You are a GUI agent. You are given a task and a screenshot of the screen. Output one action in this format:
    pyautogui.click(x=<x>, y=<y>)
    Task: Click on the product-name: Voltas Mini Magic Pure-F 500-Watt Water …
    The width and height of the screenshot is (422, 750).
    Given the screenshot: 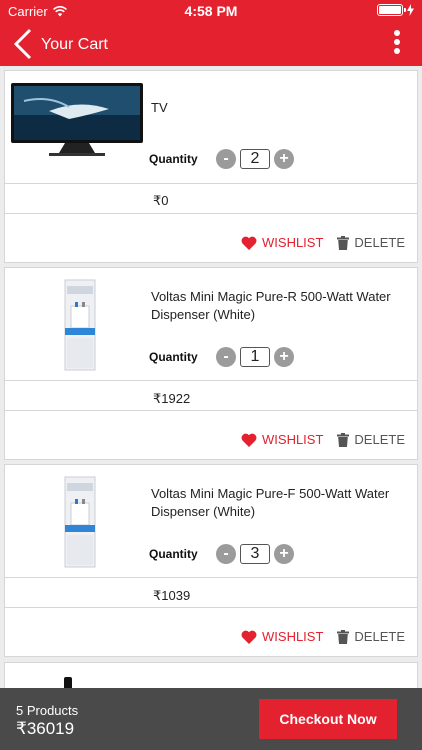 What is the action you would take?
    pyautogui.click(x=270, y=502)
    